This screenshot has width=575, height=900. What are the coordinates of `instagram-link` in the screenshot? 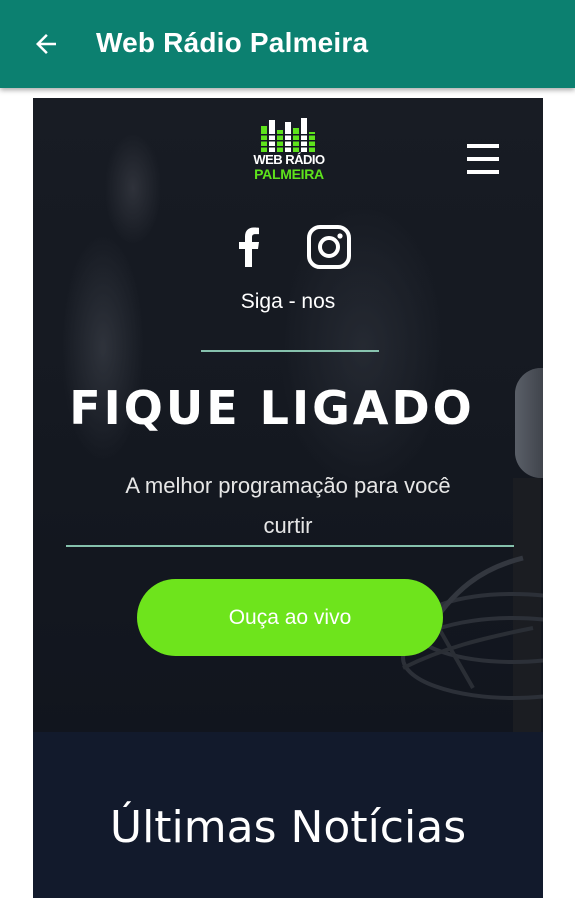 It's located at (329, 247).